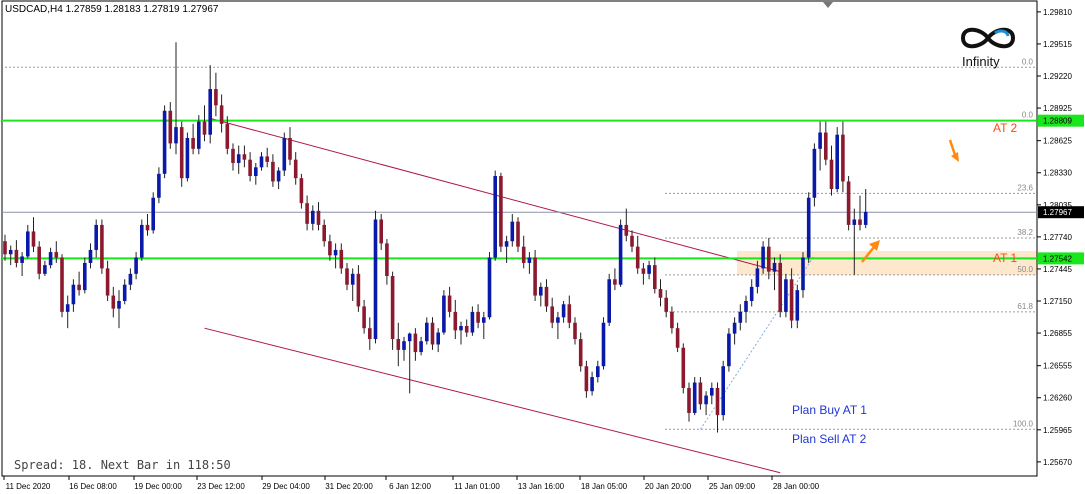 The width and height of the screenshot is (1085, 494). What do you see at coordinates (1057, 366) in the screenshot?
I see `y-tick-label: 1.26555` at bounding box center [1057, 366].